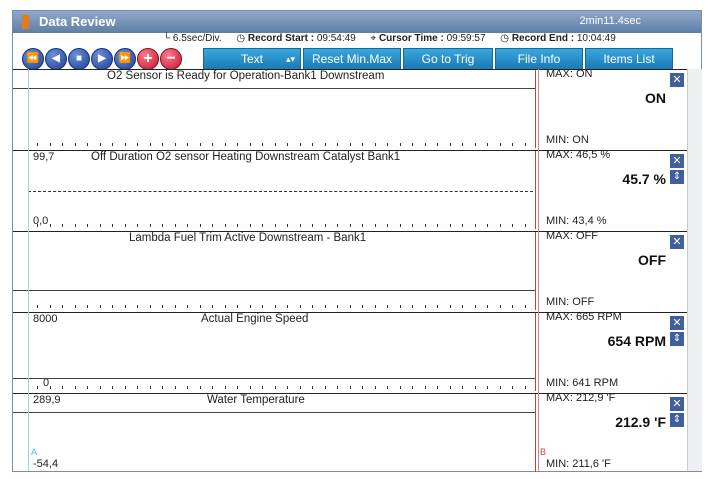 The image size is (711, 479). What do you see at coordinates (125, 59) in the screenshot?
I see `forward-fast-button: ⏩` at bounding box center [125, 59].